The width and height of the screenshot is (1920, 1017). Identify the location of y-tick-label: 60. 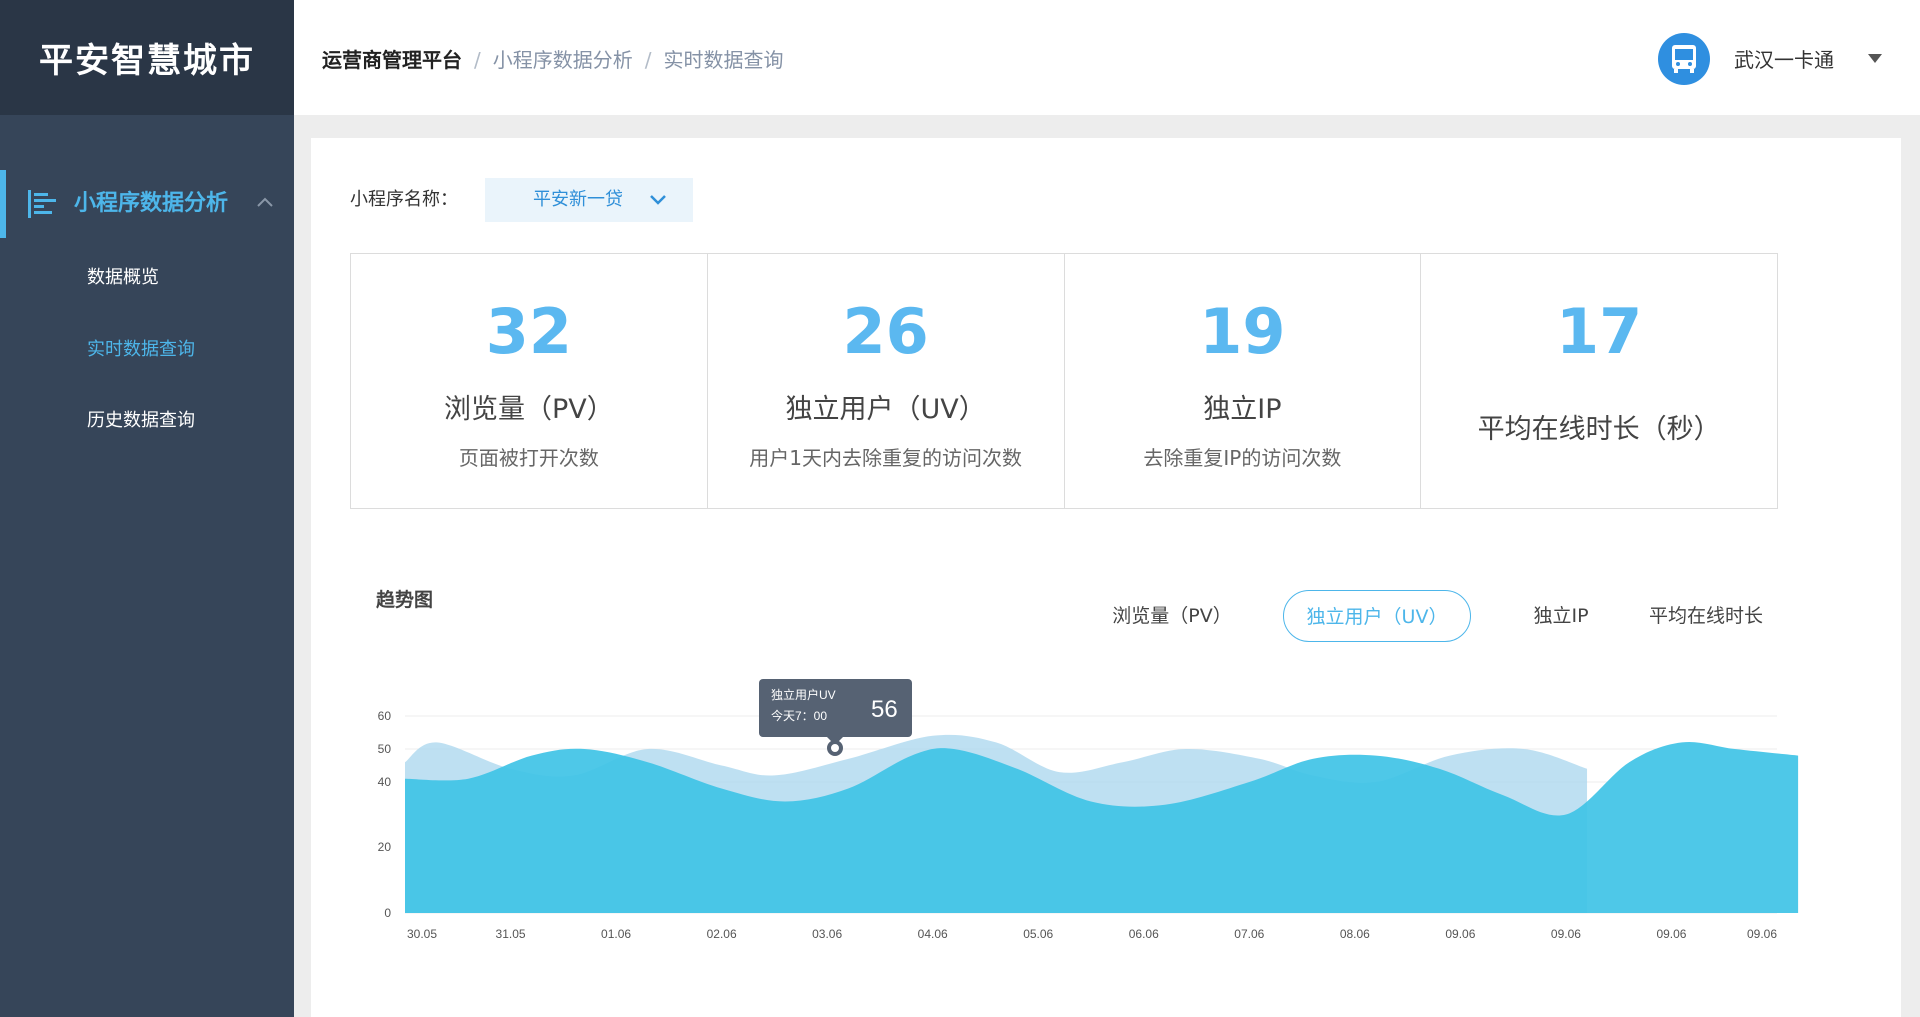
(385, 716).